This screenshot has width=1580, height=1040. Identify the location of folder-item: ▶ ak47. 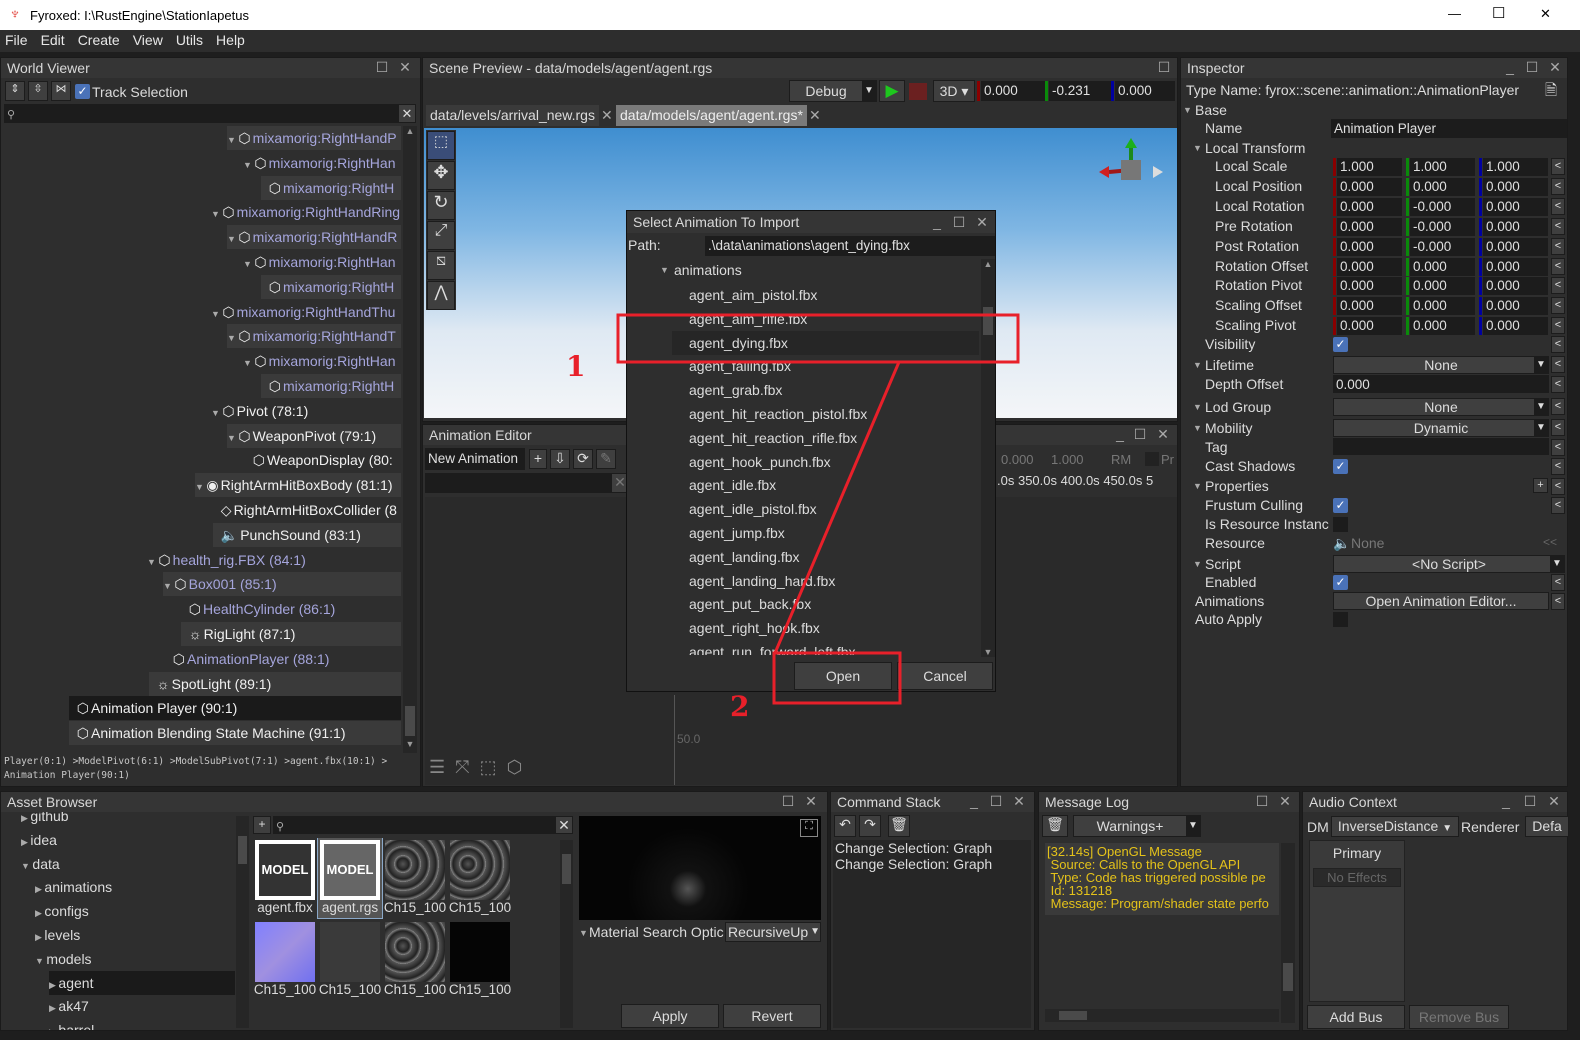
(142, 1006).